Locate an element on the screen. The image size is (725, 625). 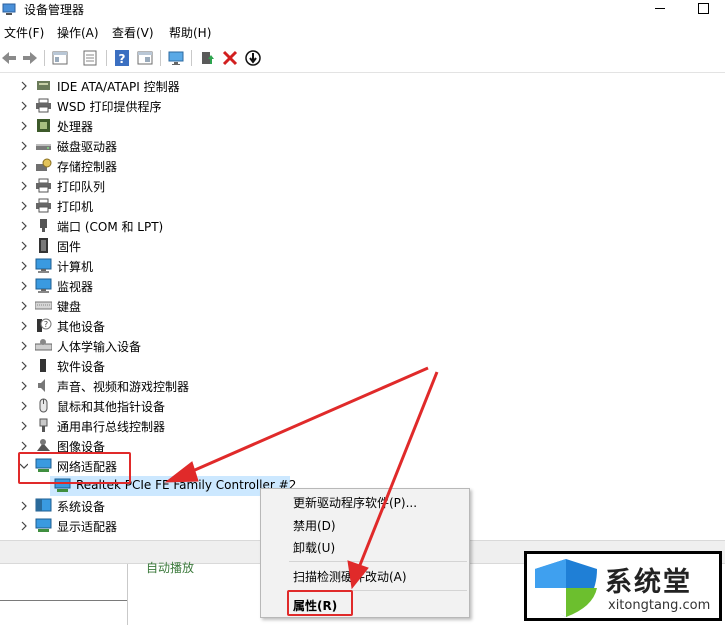
tree-item-label: 系统设备 is located at coordinates (81, 507).